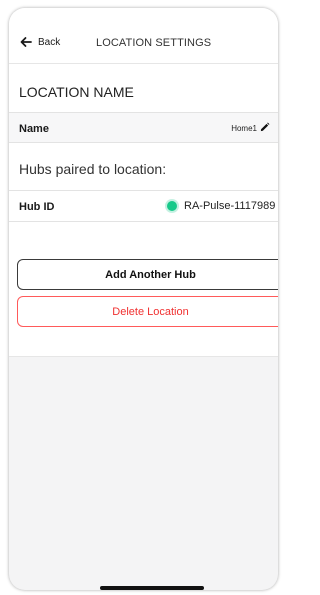  Describe the element at coordinates (34, 129) in the screenshot. I see `name-label: Name` at that location.